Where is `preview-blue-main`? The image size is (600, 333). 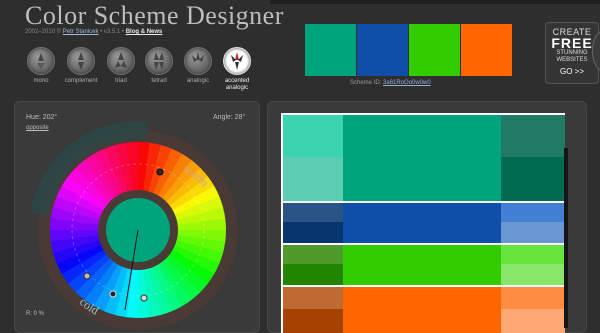
preview-blue-main is located at coordinates (422, 223).